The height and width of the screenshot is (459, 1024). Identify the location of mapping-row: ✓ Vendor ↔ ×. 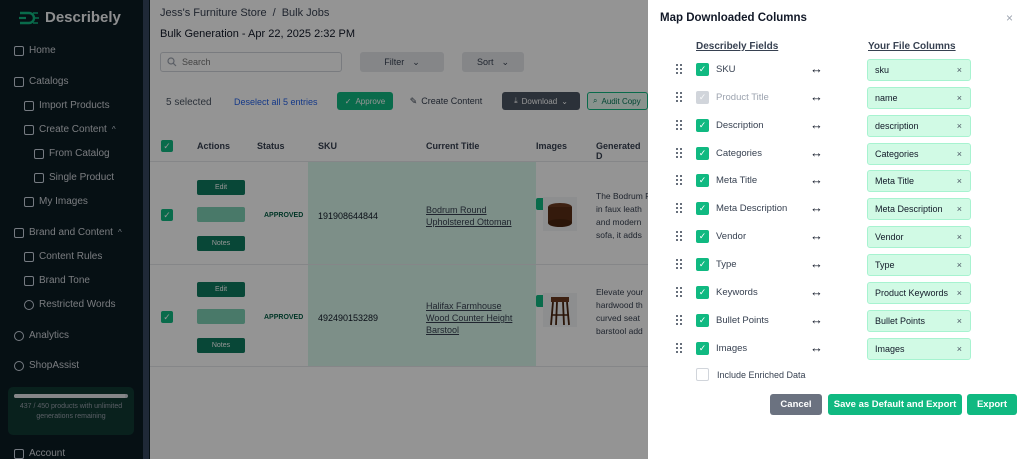
(836, 237).